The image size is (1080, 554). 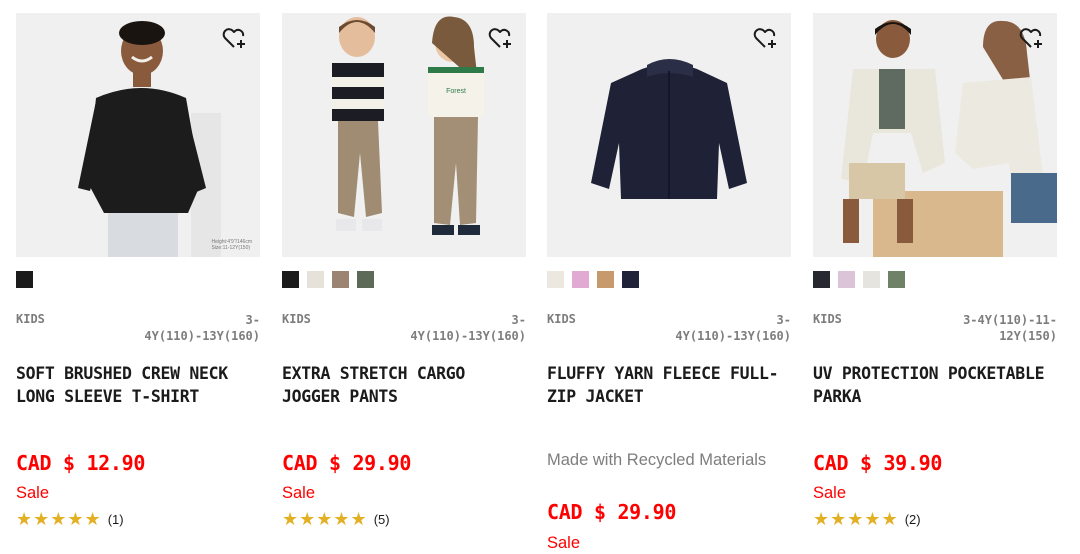 What do you see at coordinates (115, 519) in the screenshot?
I see `review-count: (1)` at bounding box center [115, 519].